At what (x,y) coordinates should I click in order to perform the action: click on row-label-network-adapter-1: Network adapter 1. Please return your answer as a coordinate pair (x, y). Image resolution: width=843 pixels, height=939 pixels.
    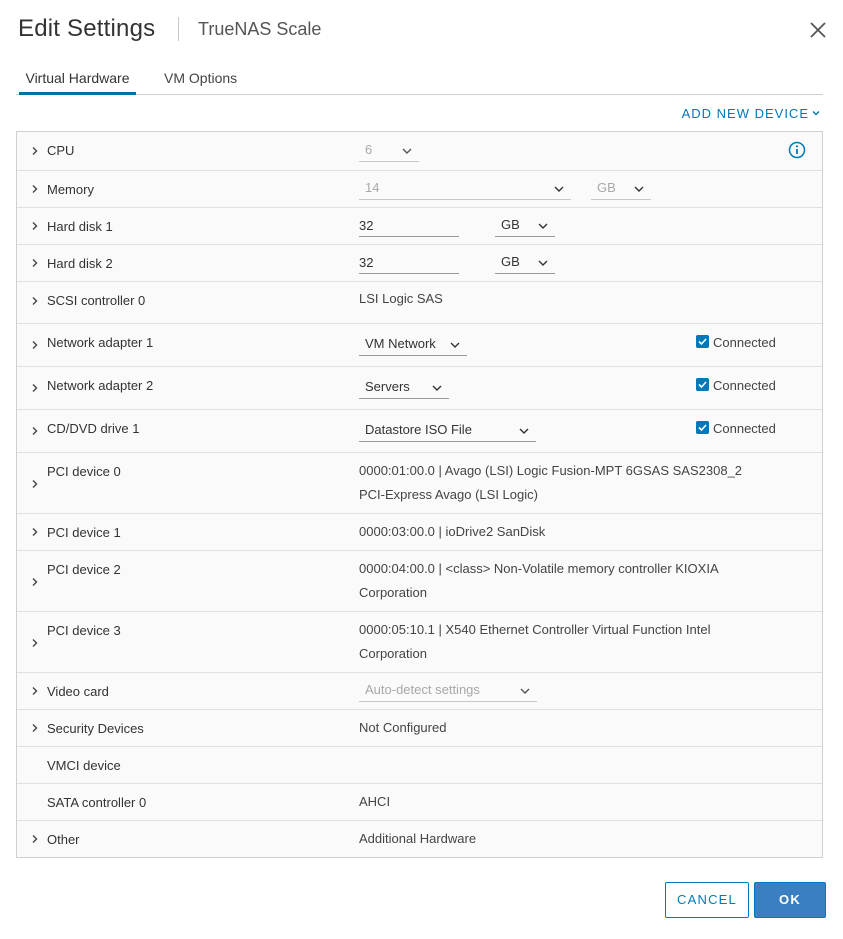
    Looking at the image, I should click on (100, 342).